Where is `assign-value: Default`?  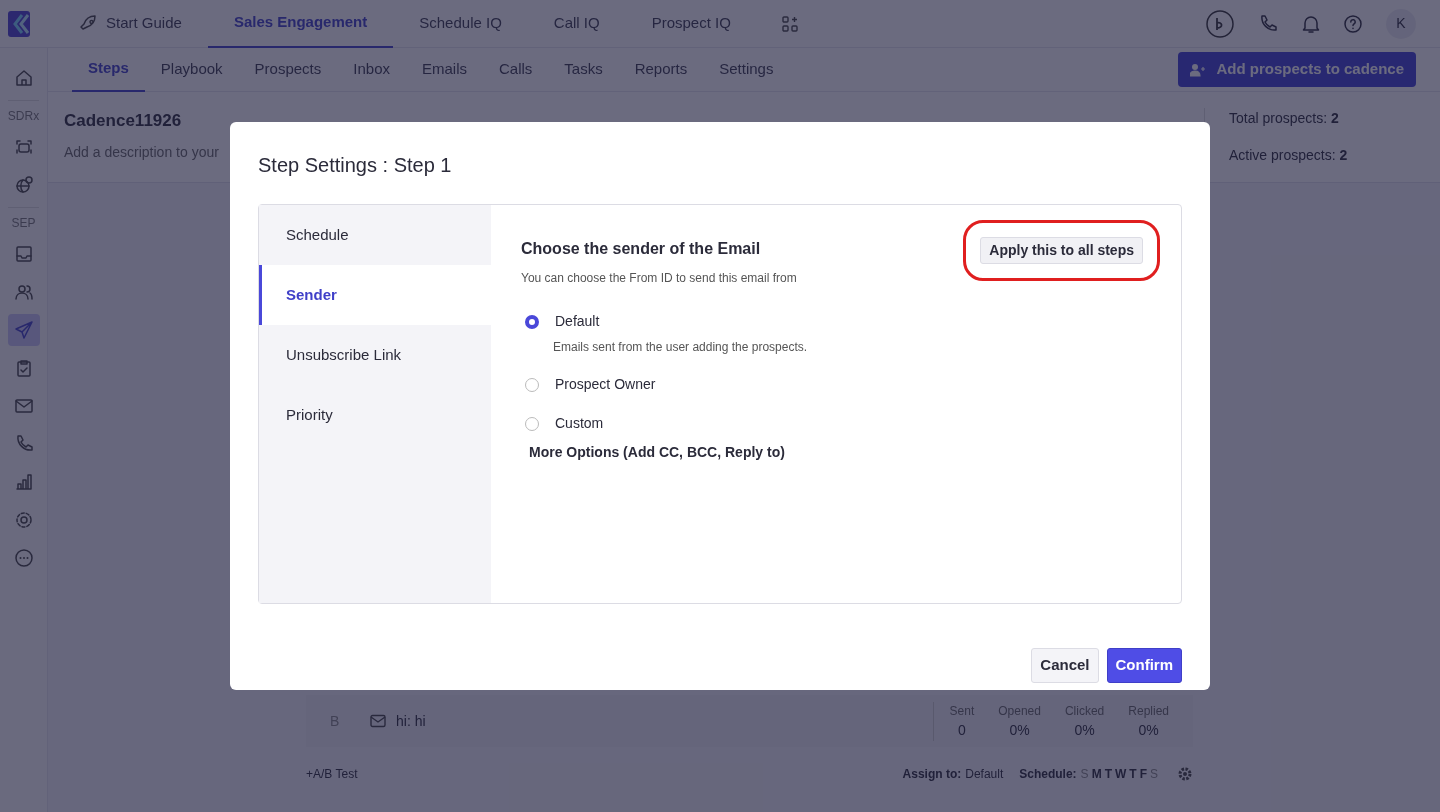 assign-value: Default is located at coordinates (984, 773).